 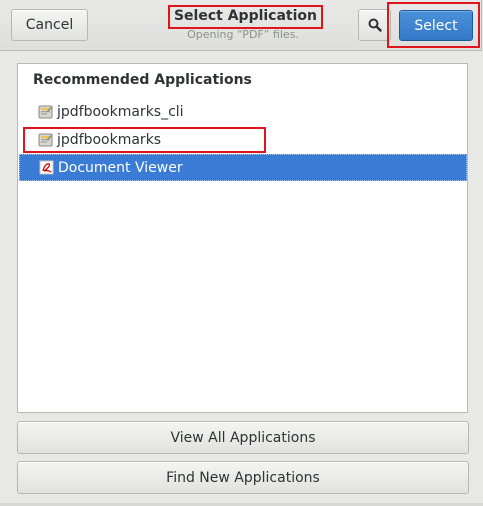 I want to click on title-annotation-box, so click(x=245, y=17).